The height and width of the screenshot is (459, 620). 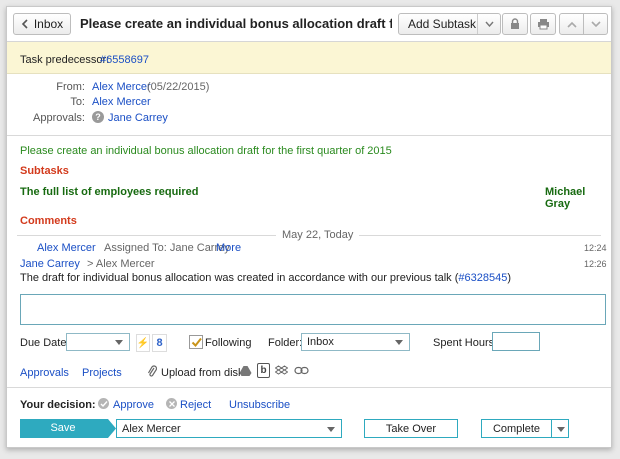 I want to click on spent-hours-input, so click(x=516, y=341).